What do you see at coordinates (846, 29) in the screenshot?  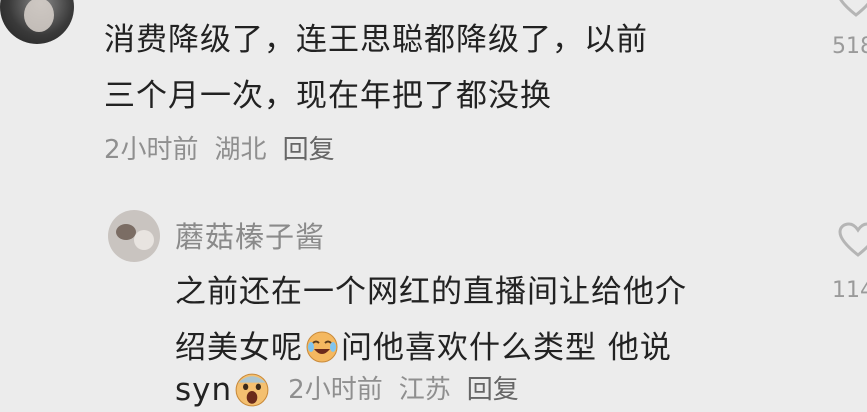 I see `like-button: 518` at bounding box center [846, 29].